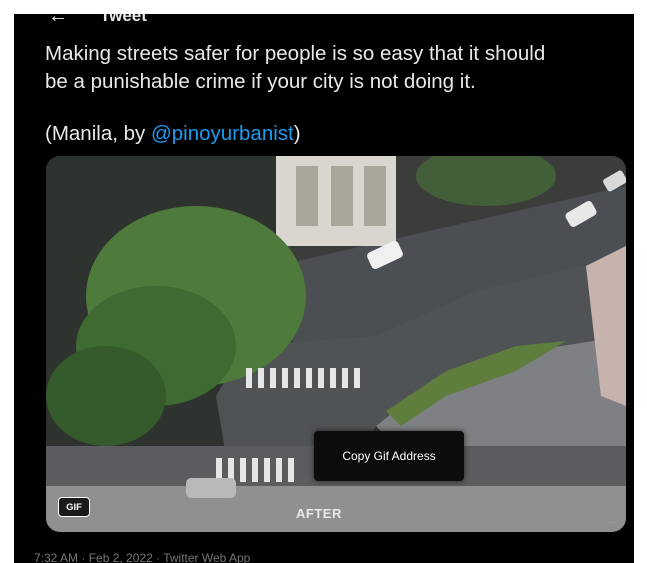 Image resolution: width=647 pixels, height=563 pixels. I want to click on copy-gif-address-menu-item: Copy Gif Address, so click(388, 456).